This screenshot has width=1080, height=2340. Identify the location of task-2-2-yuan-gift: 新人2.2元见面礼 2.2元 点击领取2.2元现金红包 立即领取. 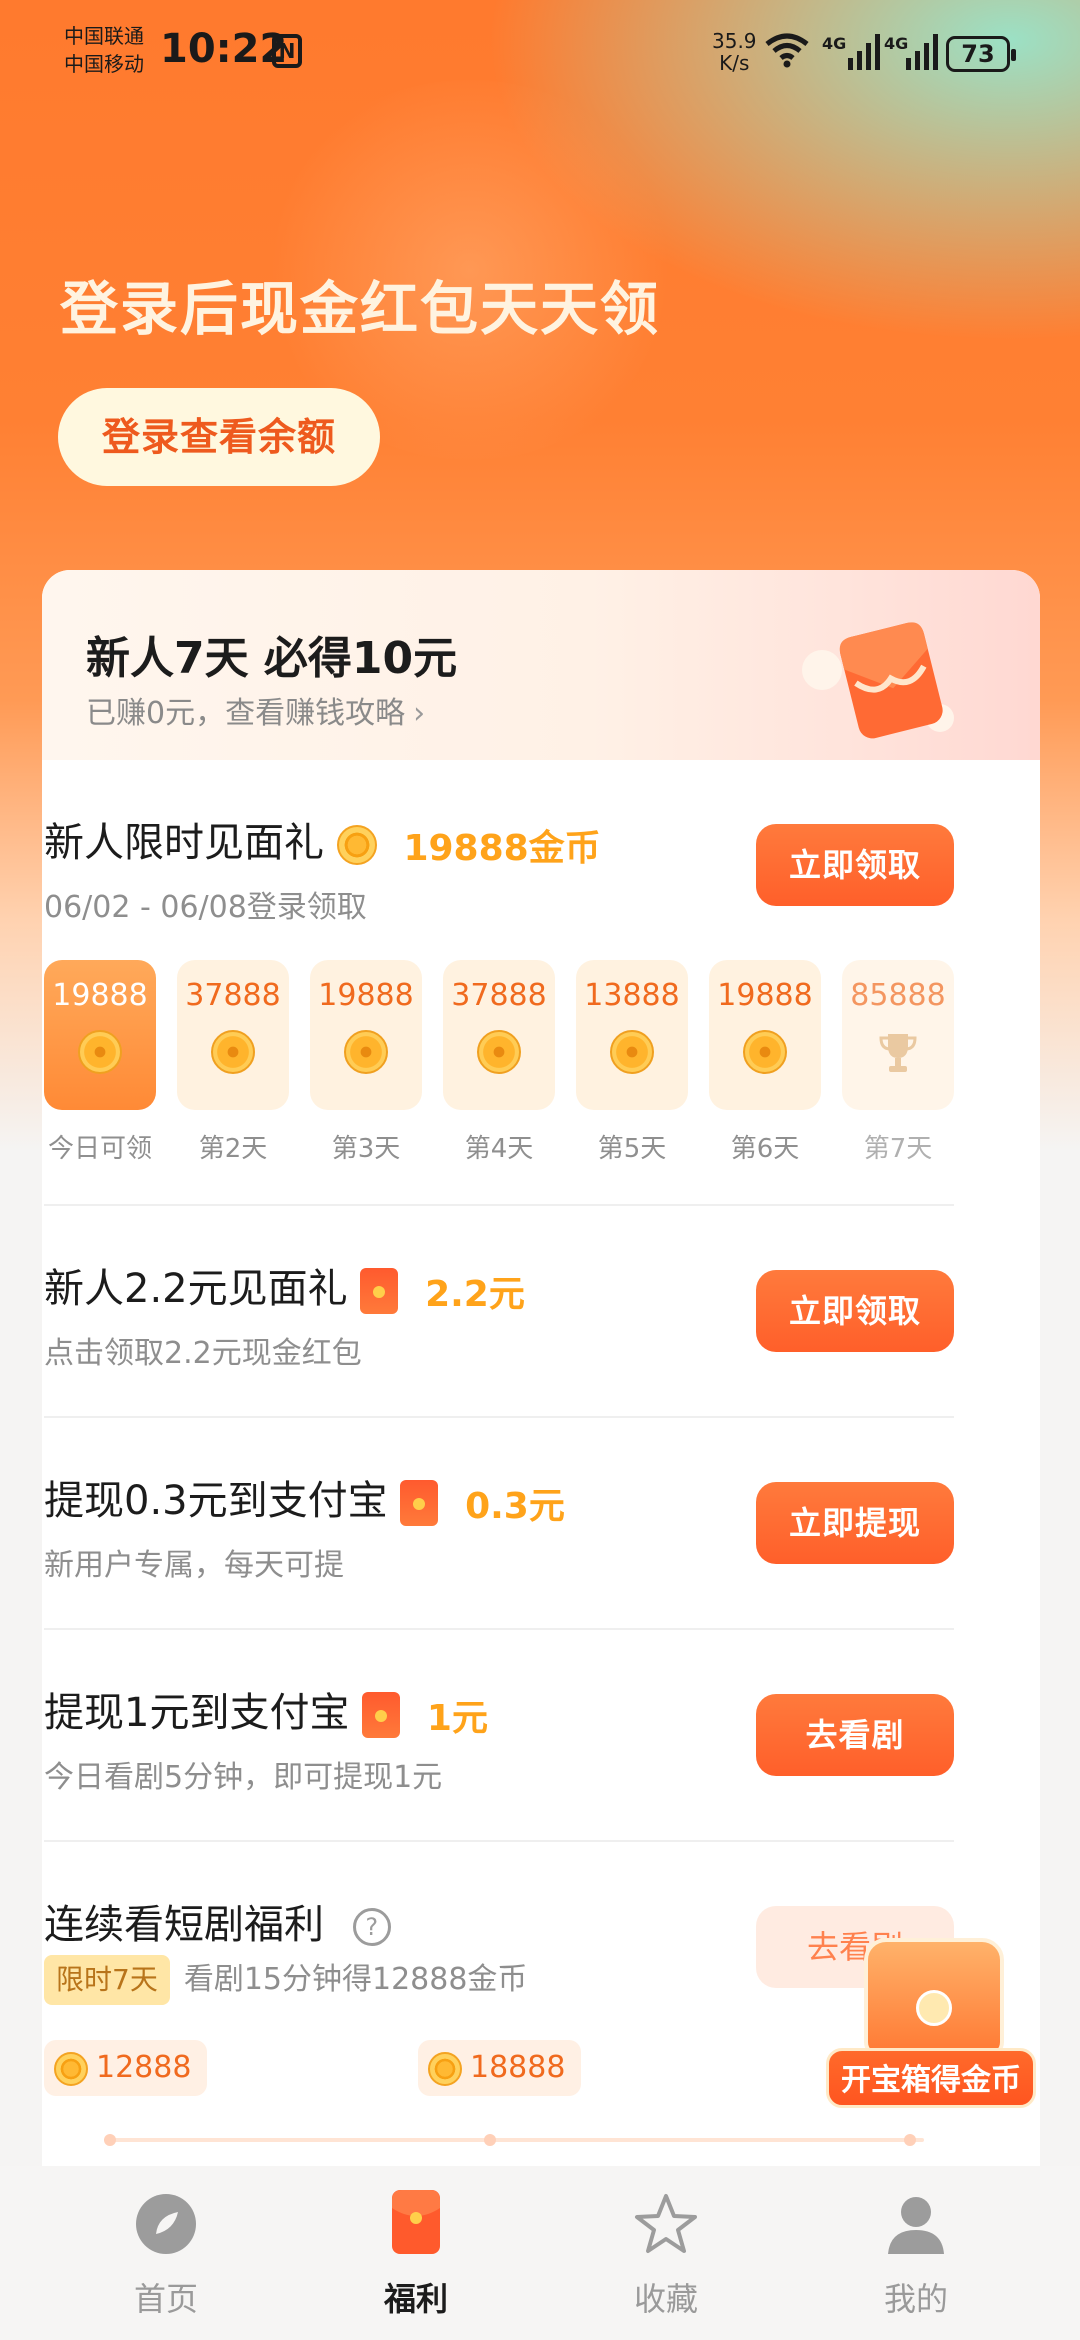
(499, 1312).